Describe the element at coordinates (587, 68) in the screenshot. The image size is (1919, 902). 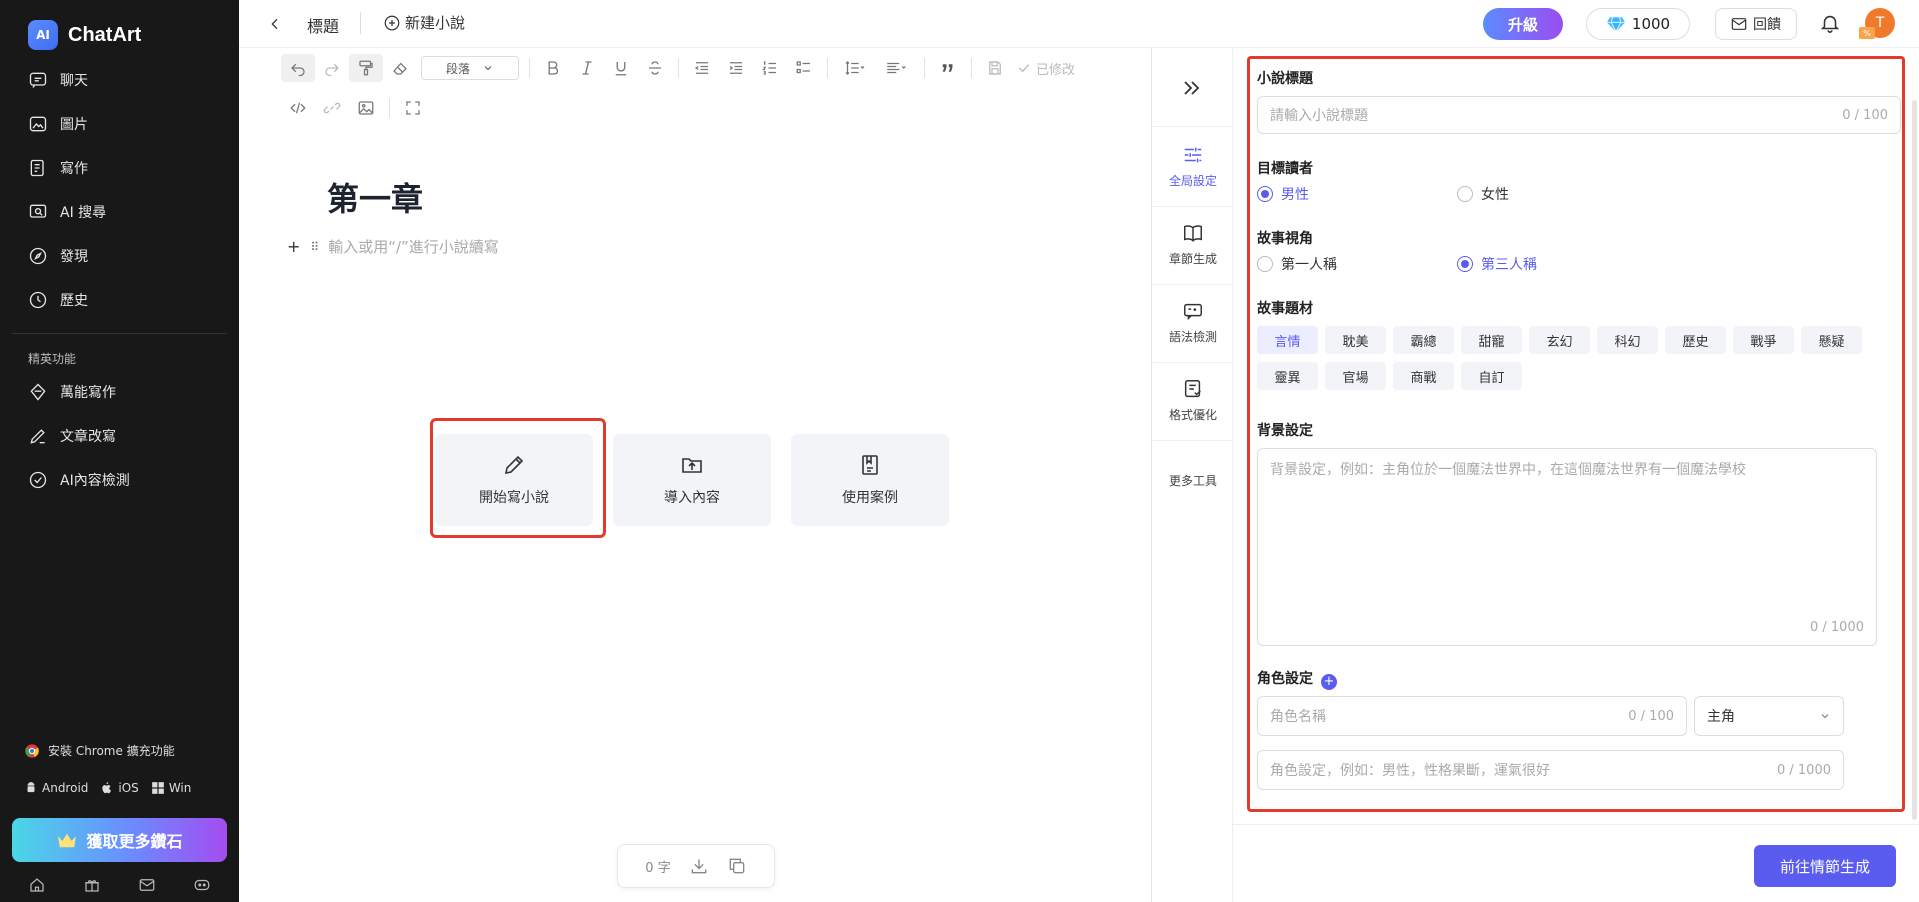
I see `italic-button` at that location.